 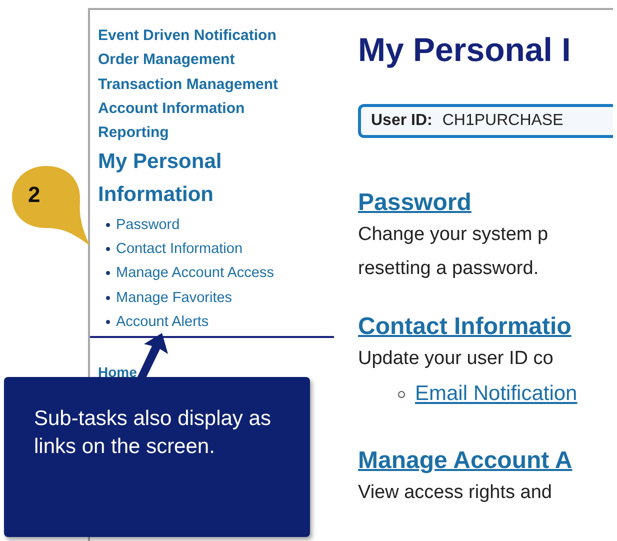 I want to click on sub-task-link: Contact Information, so click(x=179, y=248).